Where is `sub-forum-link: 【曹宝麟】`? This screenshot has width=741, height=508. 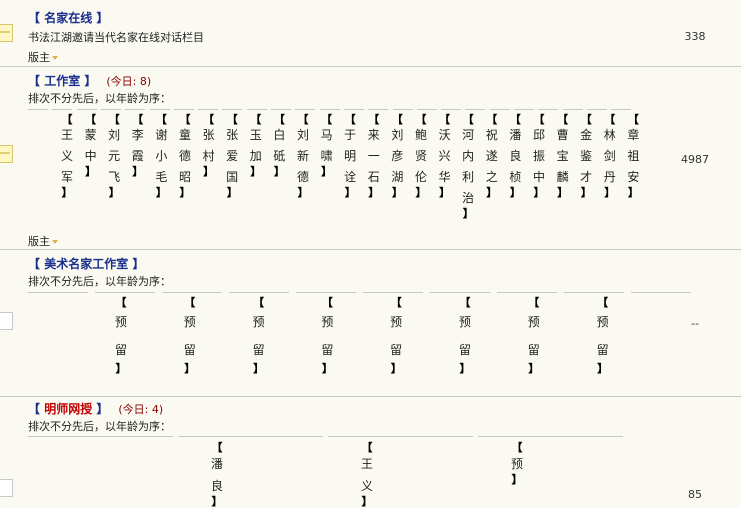
sub-forum-link: 【曹宝麟】 is located at coordinates (563, 155).